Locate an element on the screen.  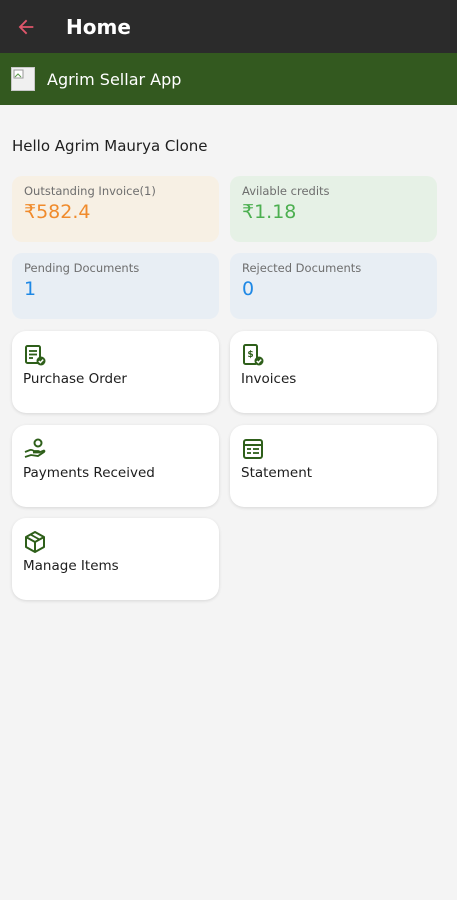
package-icon is located at coordinates (35, 542).